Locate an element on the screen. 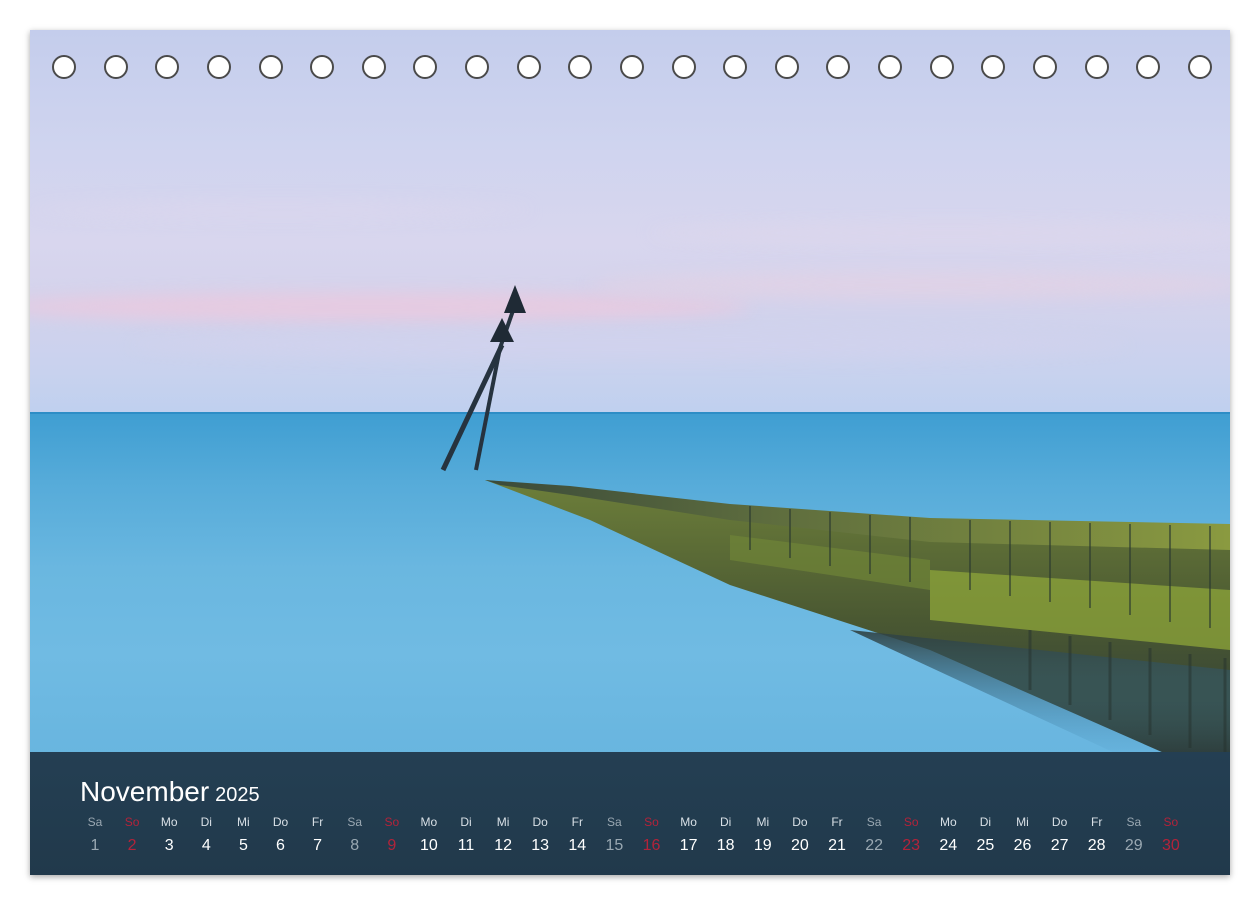  day-number: 16 is located at coordinates (651, 845).